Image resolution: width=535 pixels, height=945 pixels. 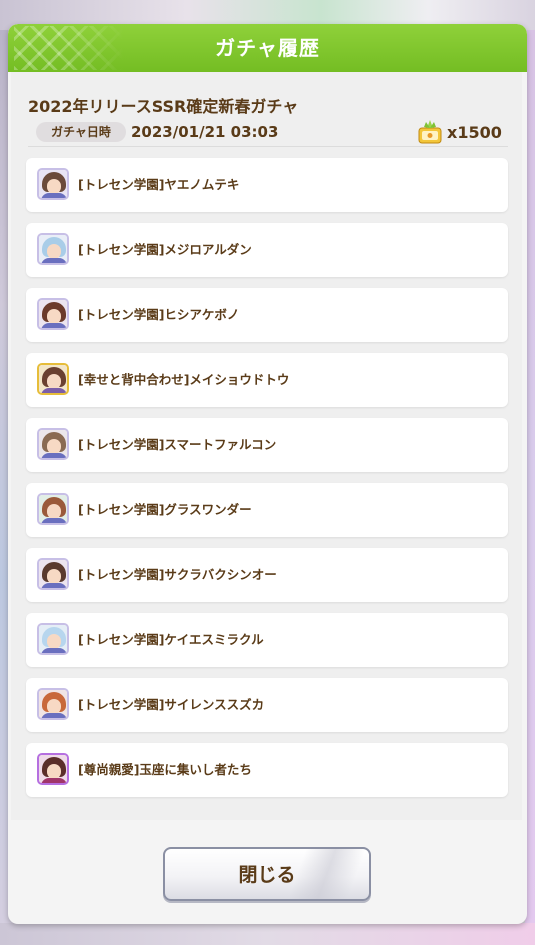 I want to click on background-bottom, so click(x=267, y=934).